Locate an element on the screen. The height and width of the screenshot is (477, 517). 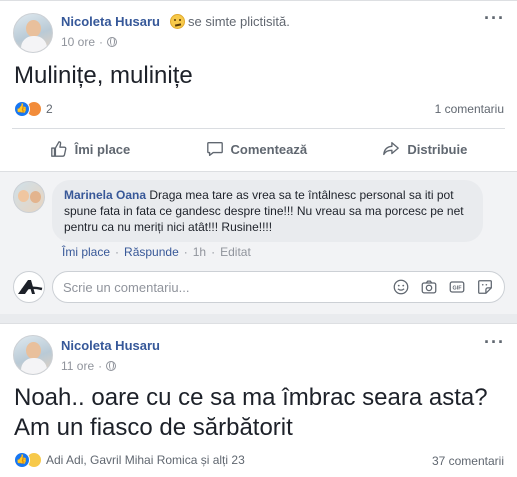
gif-icon: GIF is located at coordinates (457, 287).